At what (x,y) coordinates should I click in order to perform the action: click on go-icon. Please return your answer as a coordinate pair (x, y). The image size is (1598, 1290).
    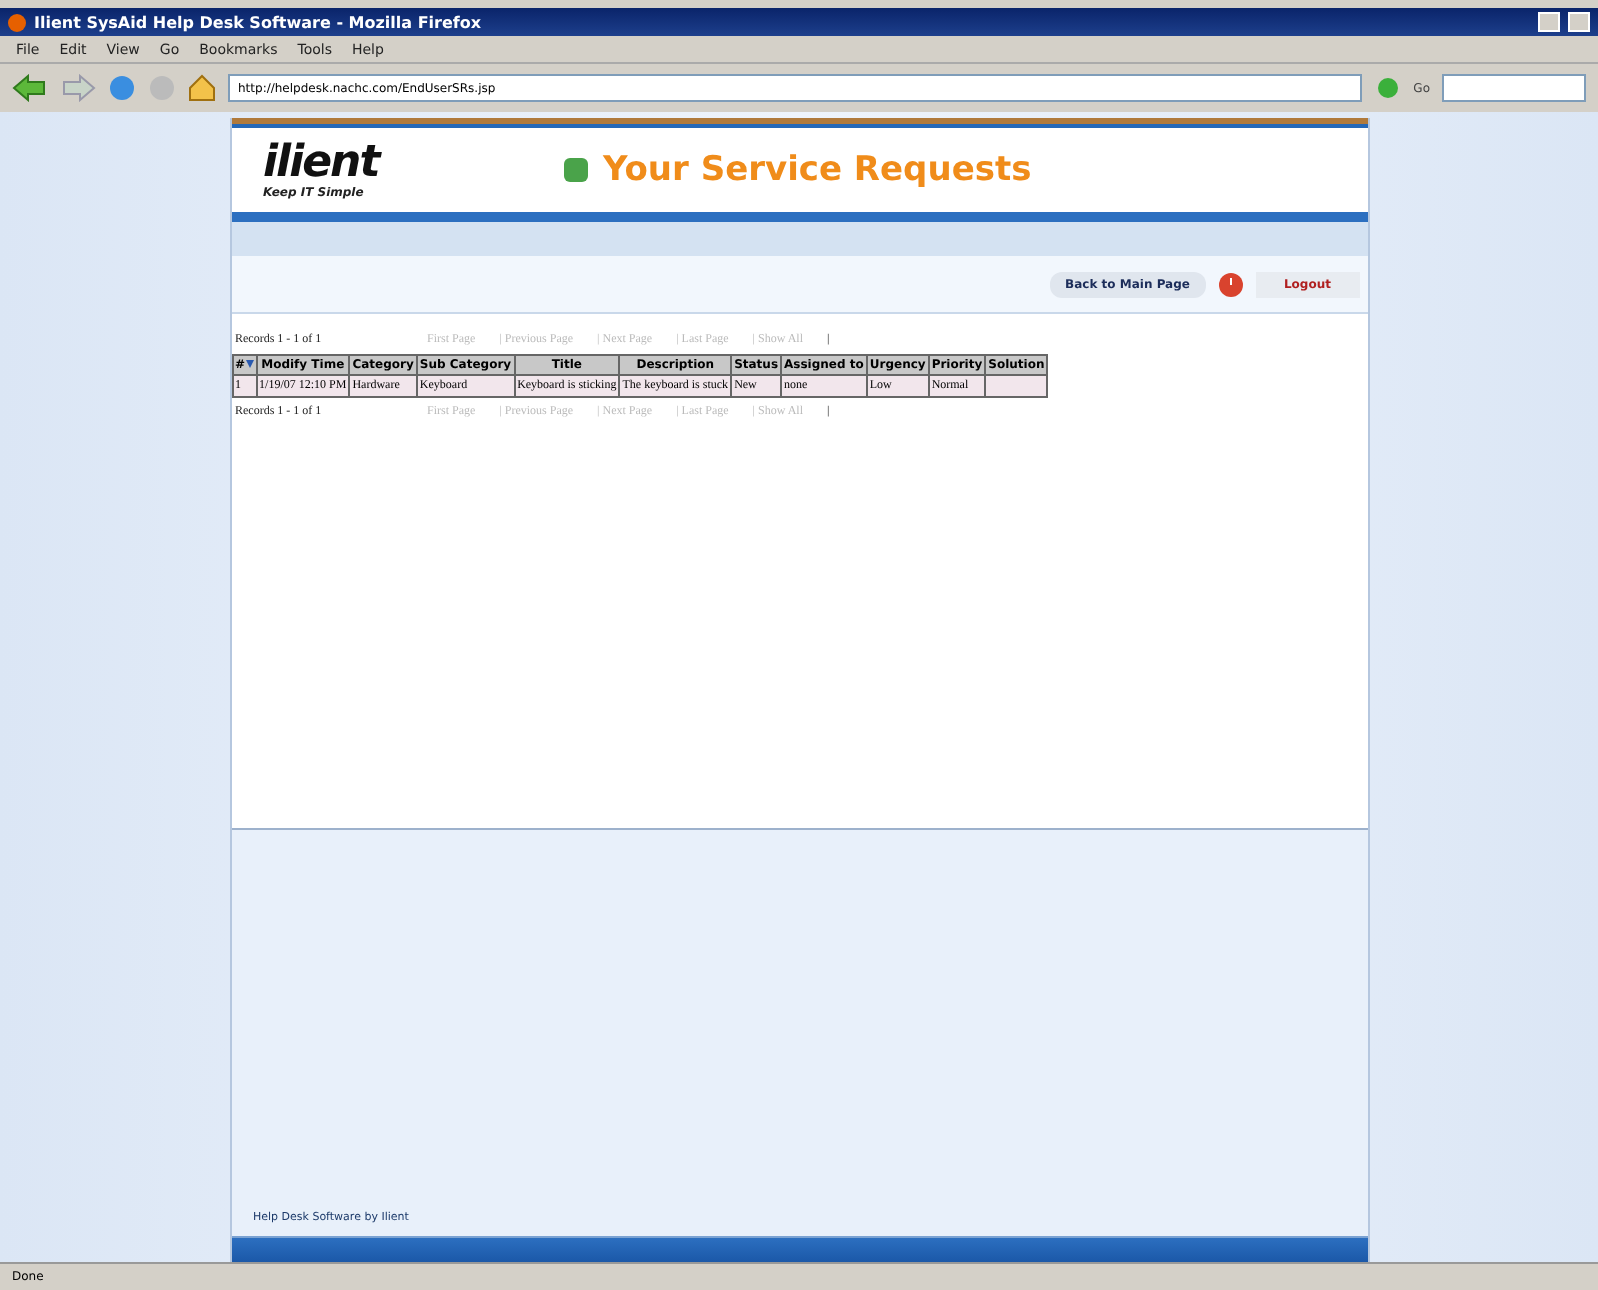
    Looking at the image, I should click on (1387, 88).